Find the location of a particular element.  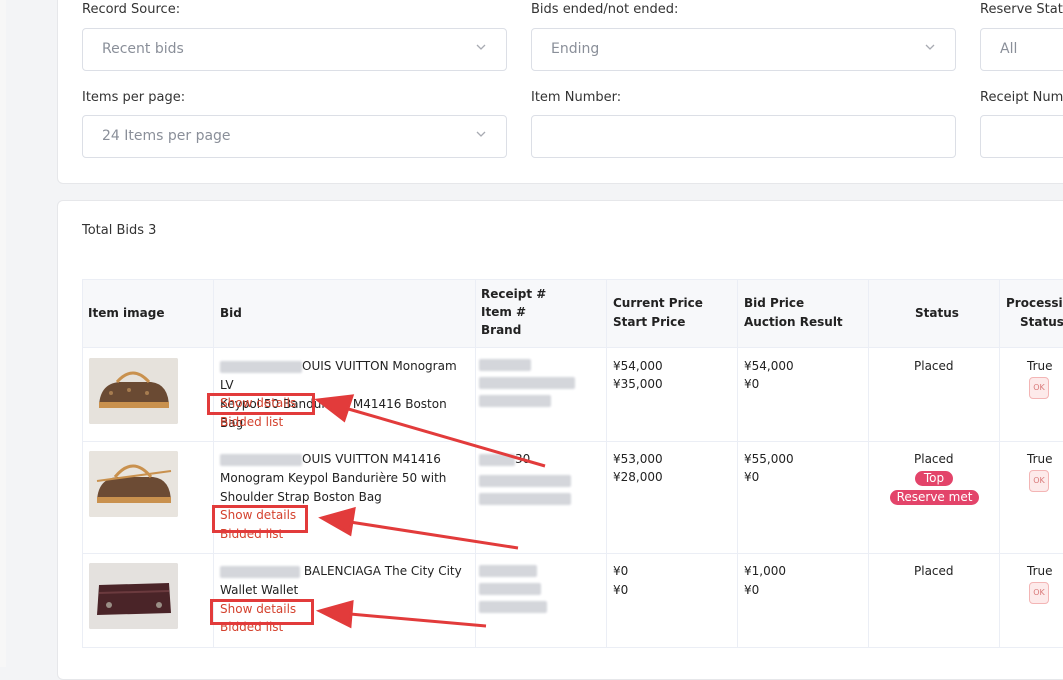

header-item-number: Item # is located at coordinates (504, 312).